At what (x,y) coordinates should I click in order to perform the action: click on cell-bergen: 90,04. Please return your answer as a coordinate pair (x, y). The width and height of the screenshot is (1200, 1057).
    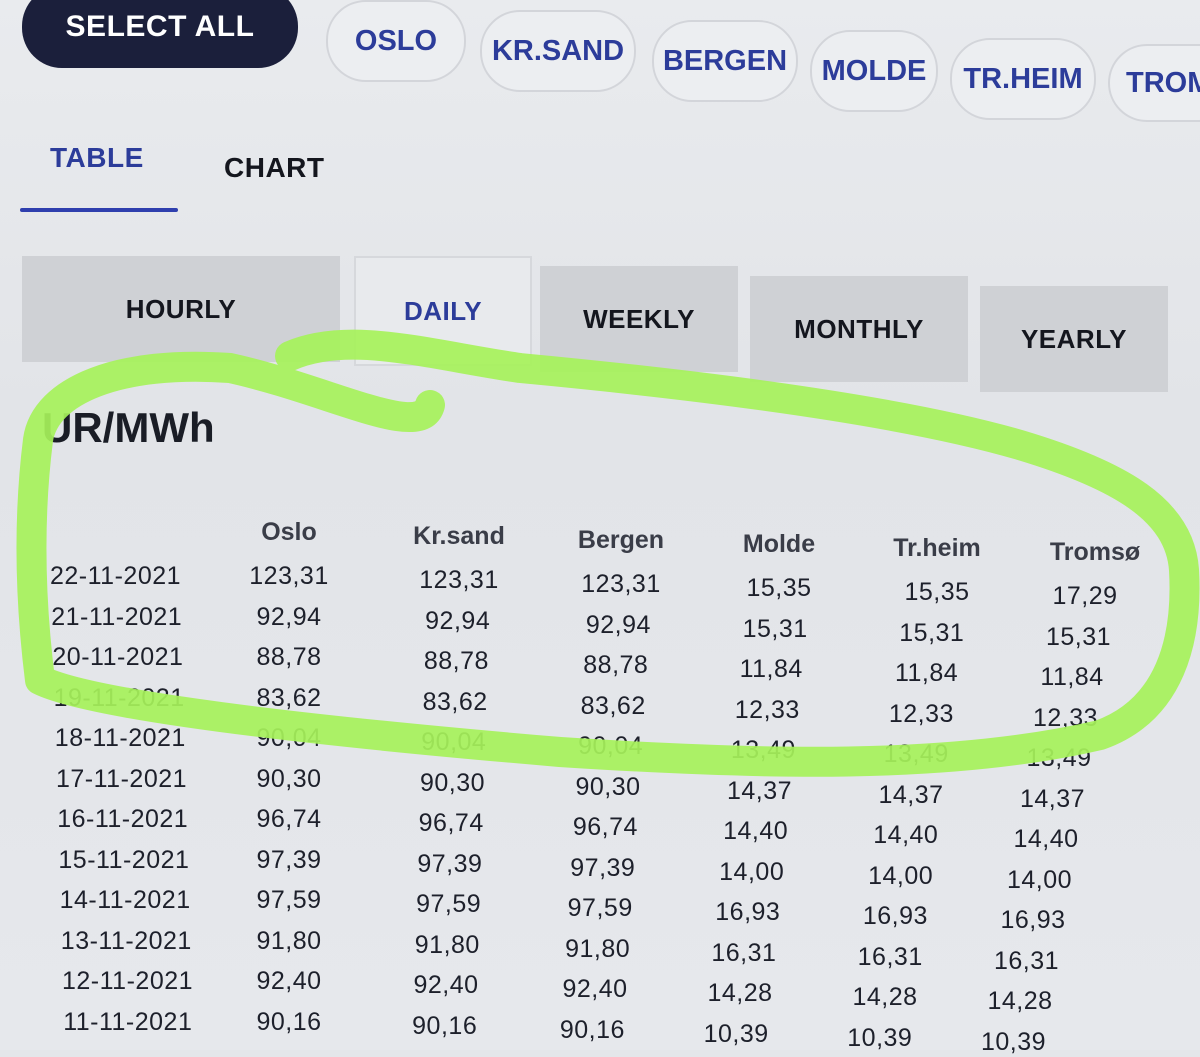
    Looking at the image, I should click on (611, 746).